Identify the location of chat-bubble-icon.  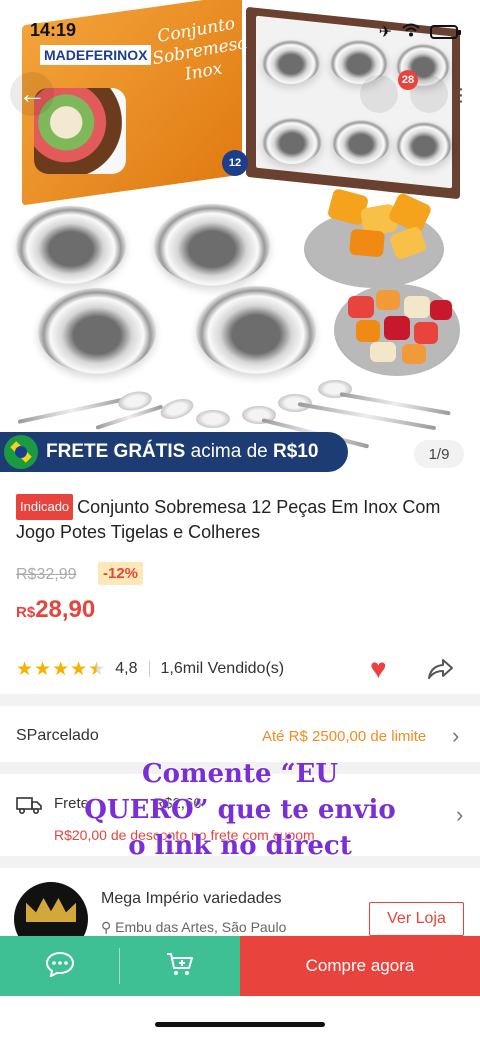
(60, 966).